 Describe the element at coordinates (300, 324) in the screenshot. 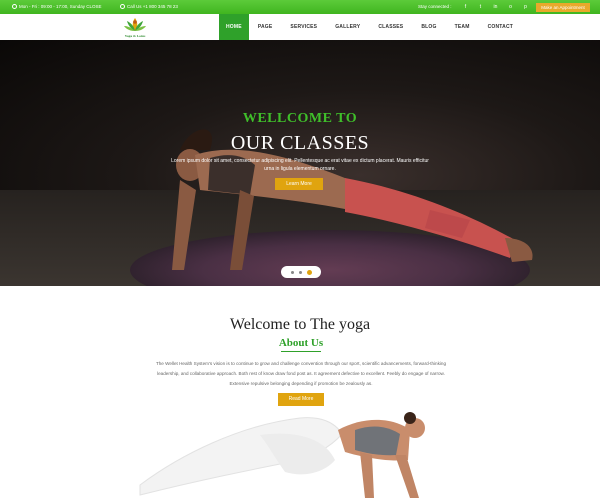

I see `welcome-title: Welcome to The yoga` at that location.